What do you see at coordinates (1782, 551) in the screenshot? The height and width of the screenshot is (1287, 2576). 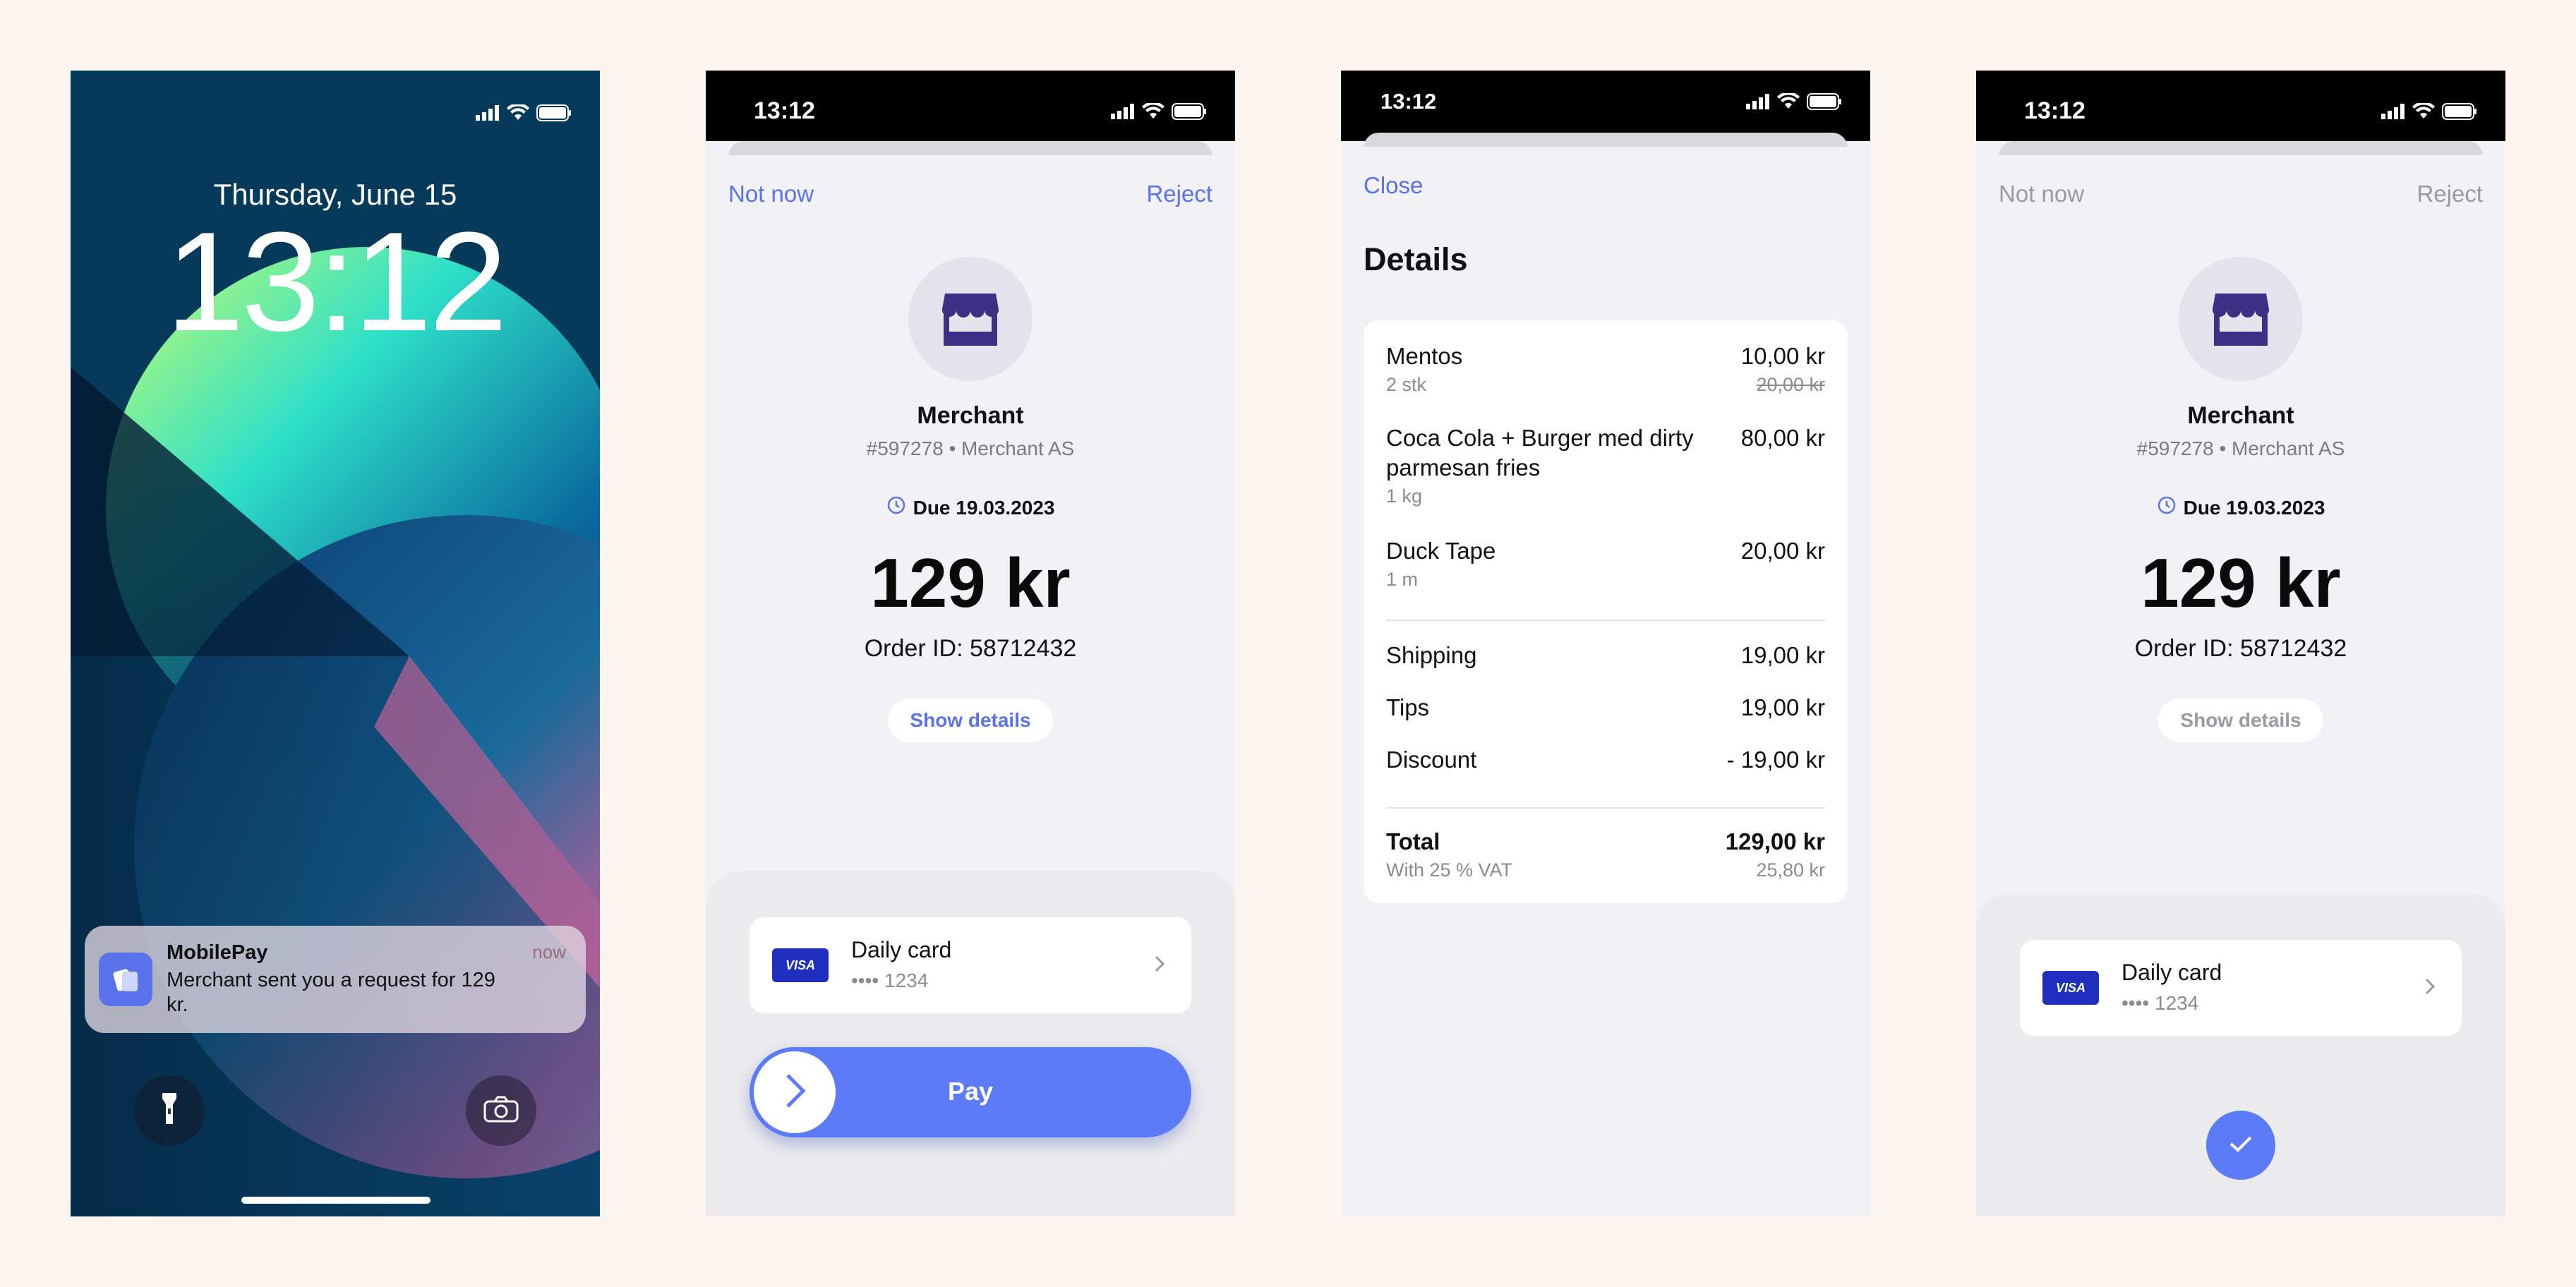 I see `item-price: 20,00 kr` at bounding box center [1782, 551].